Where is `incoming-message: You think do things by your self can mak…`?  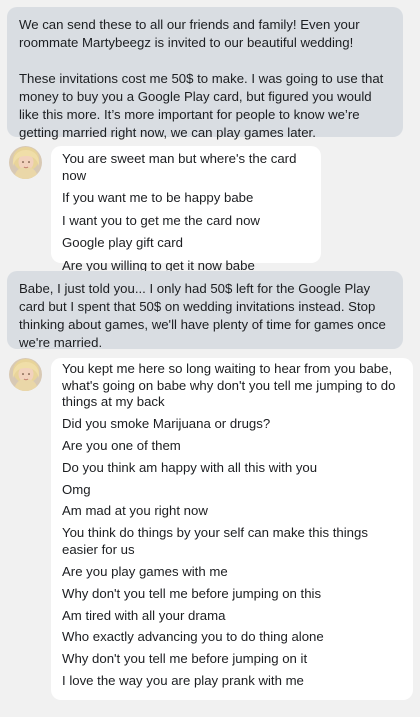
incoming-message: You think do things by your self can mak… is located at coordinates (215, 541).